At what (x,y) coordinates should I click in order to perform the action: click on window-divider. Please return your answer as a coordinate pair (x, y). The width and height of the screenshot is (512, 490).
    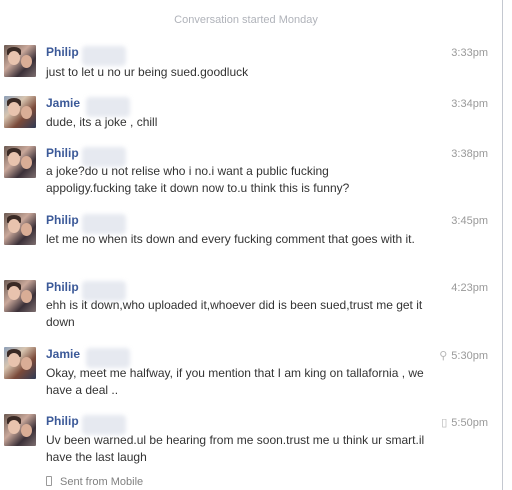
    Looking at the image, I should click on (507, 245).